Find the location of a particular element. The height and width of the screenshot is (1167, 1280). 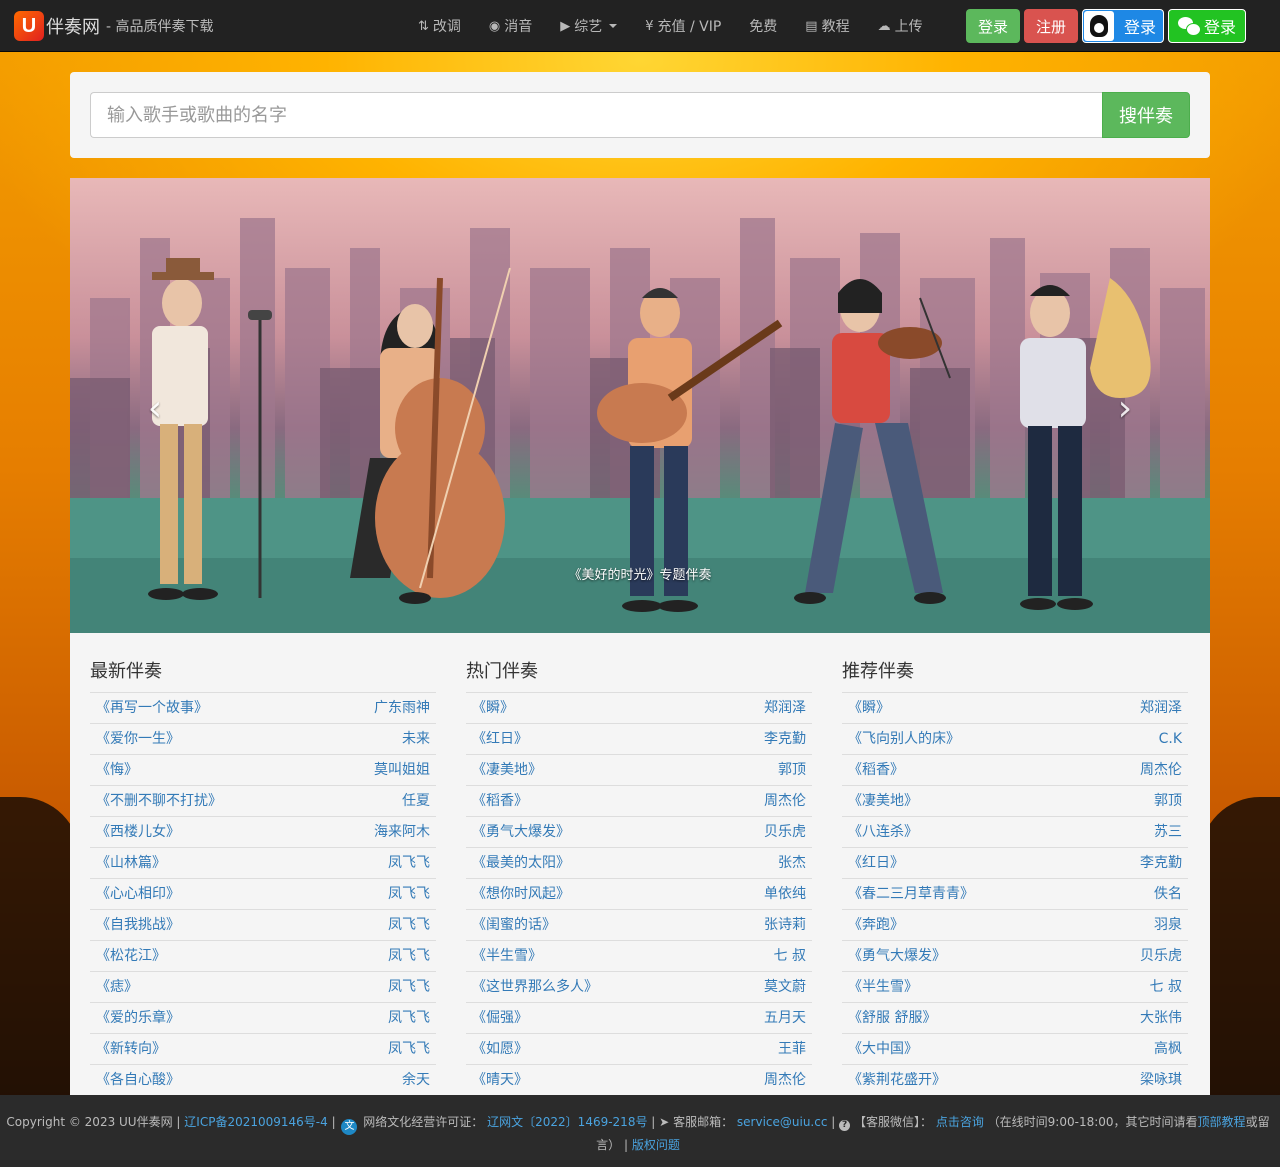

song-link: 《再写一个故事》 is located at coordinates (152, 708).